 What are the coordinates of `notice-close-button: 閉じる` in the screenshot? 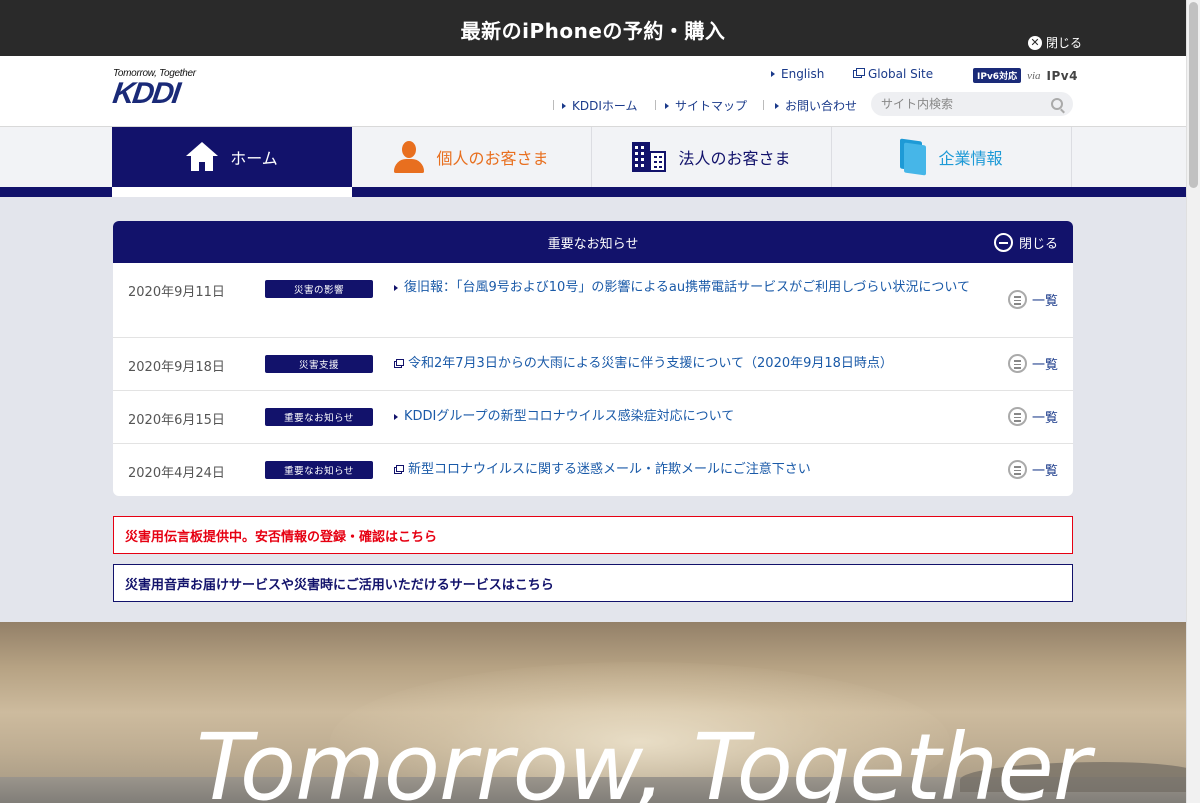 It's located at (1025, 242).